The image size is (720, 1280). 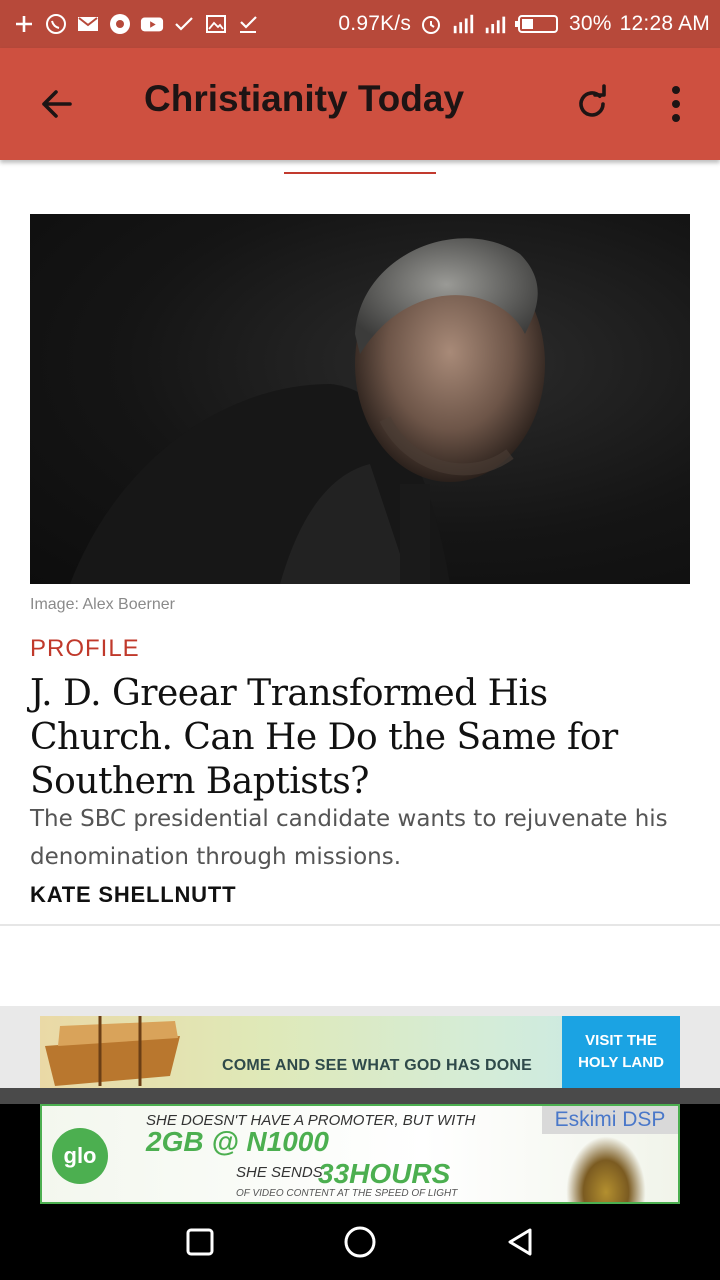 I want to click on system-nav-bar, so click(x=360, y=1242).